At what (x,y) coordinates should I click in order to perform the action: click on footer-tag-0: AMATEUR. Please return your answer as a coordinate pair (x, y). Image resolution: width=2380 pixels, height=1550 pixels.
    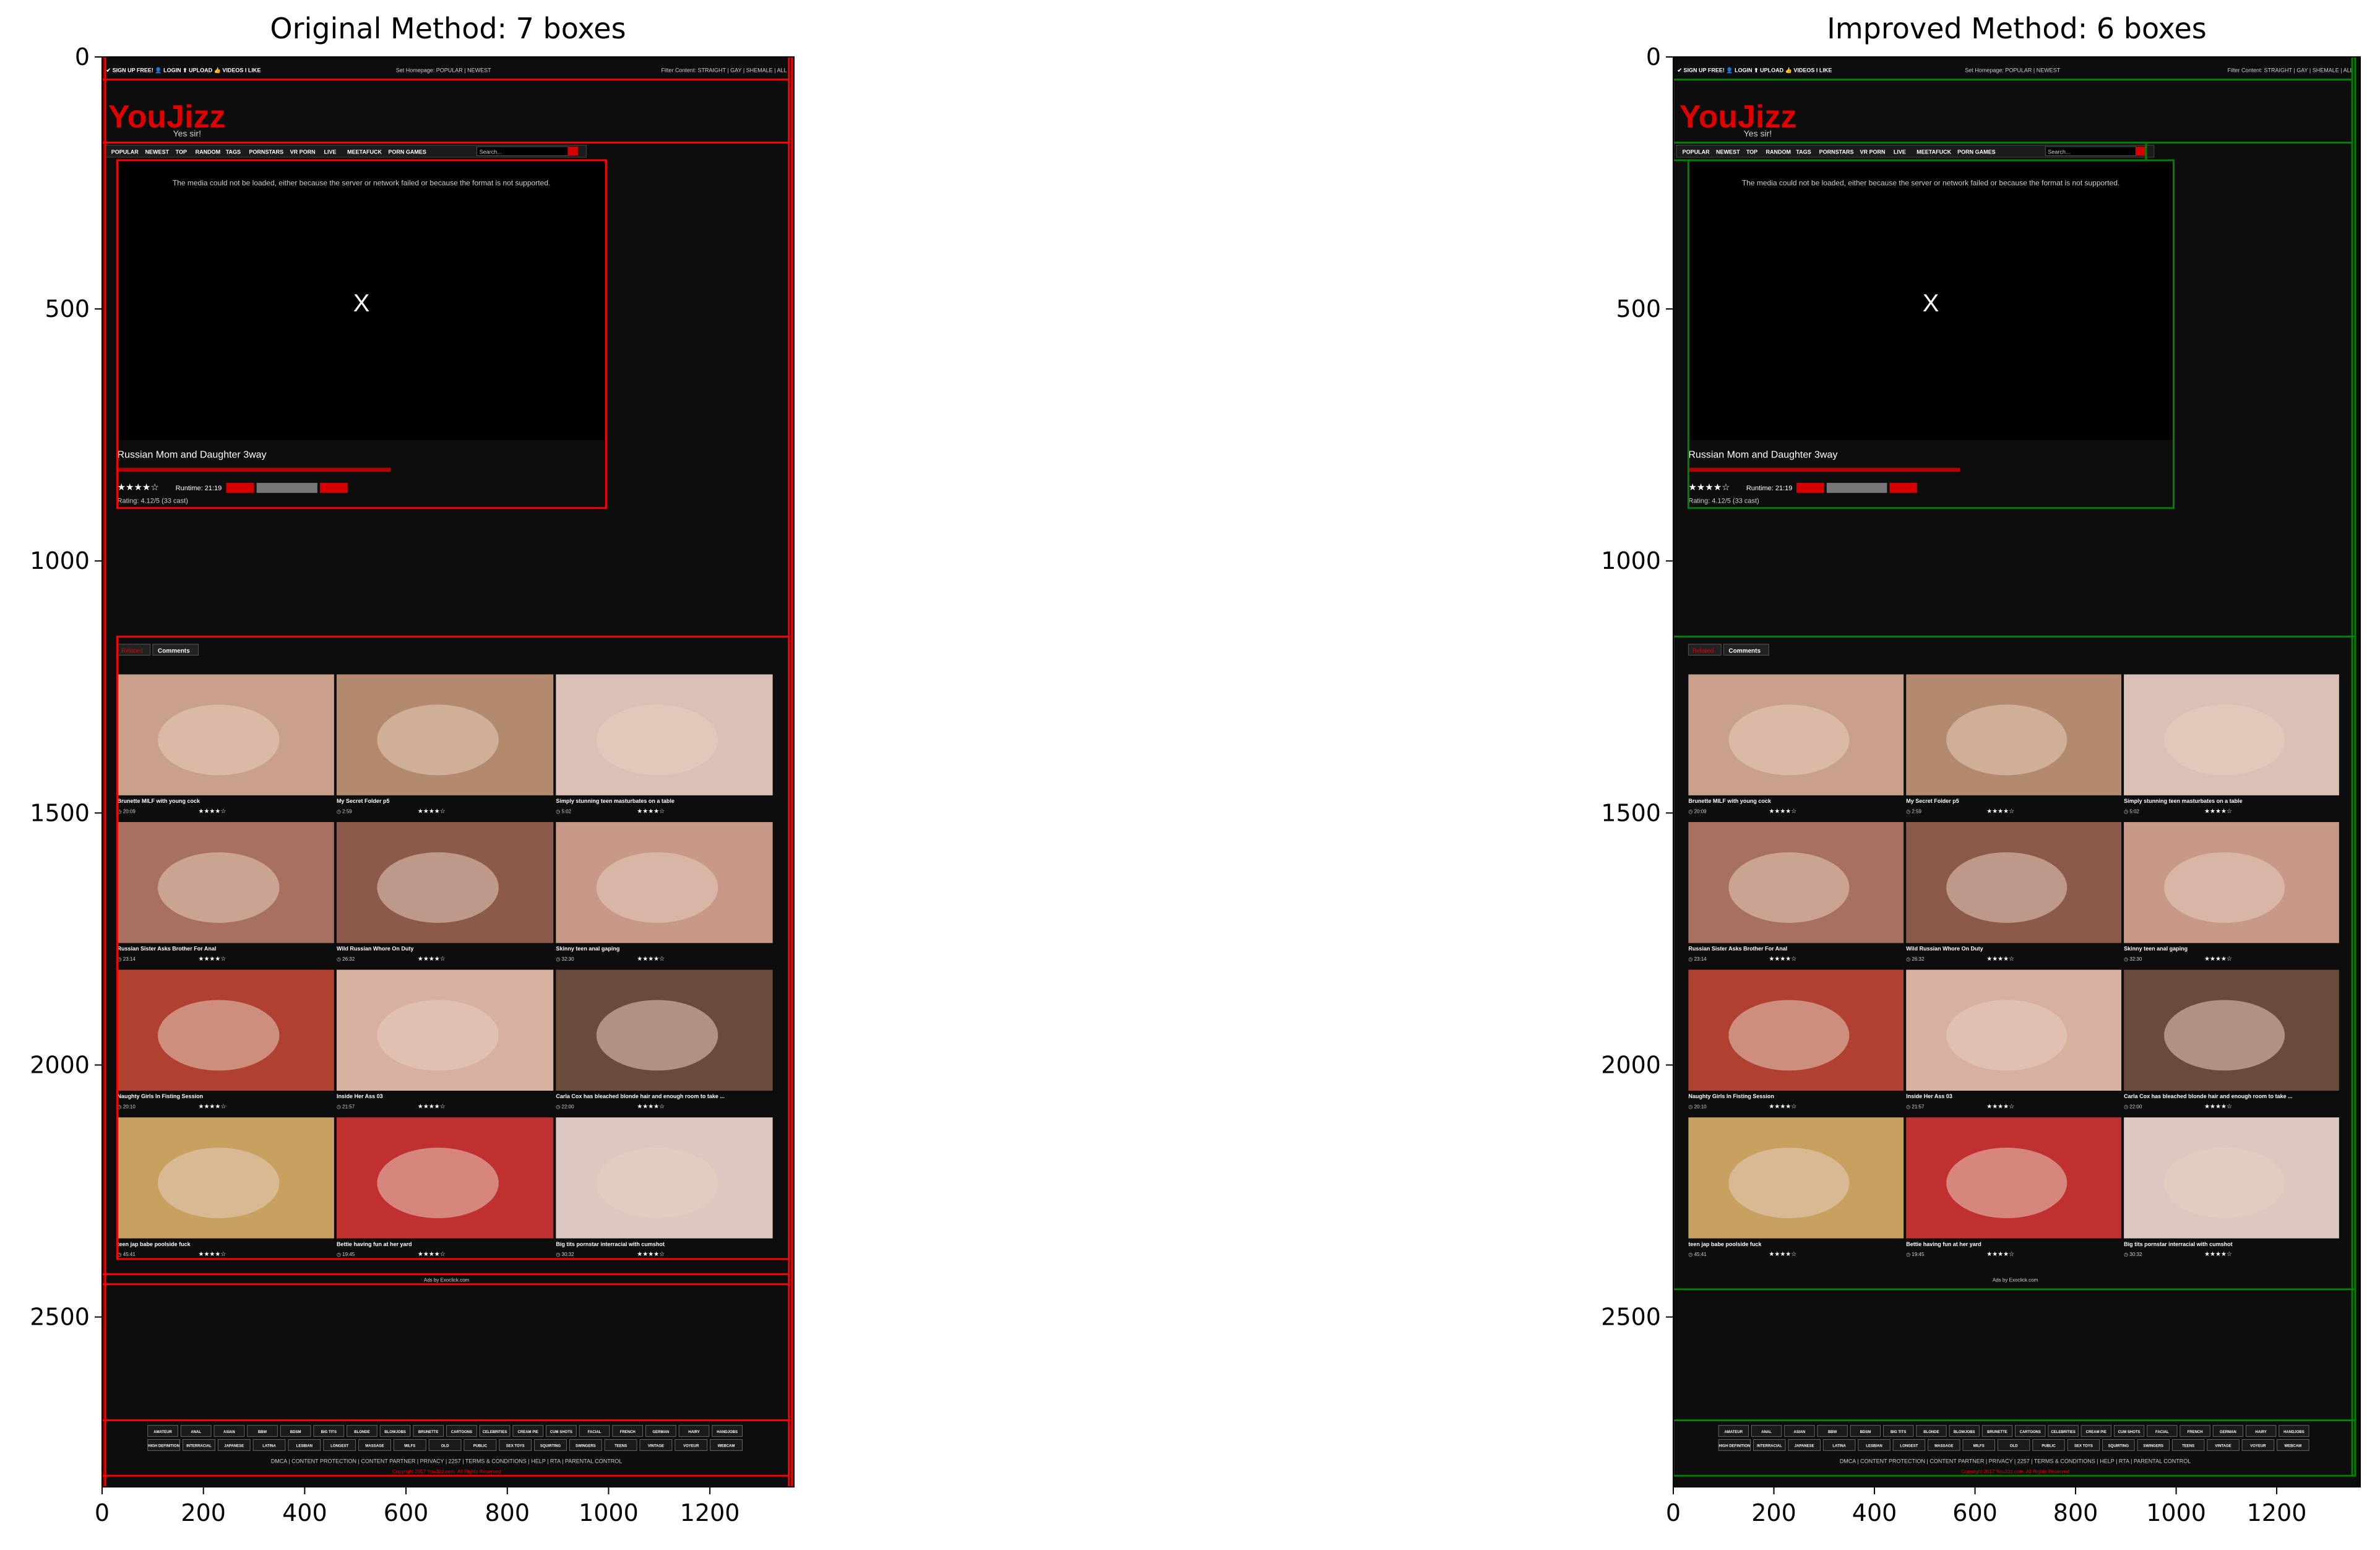
    Looking at the image, I should click on (1734, 1432).